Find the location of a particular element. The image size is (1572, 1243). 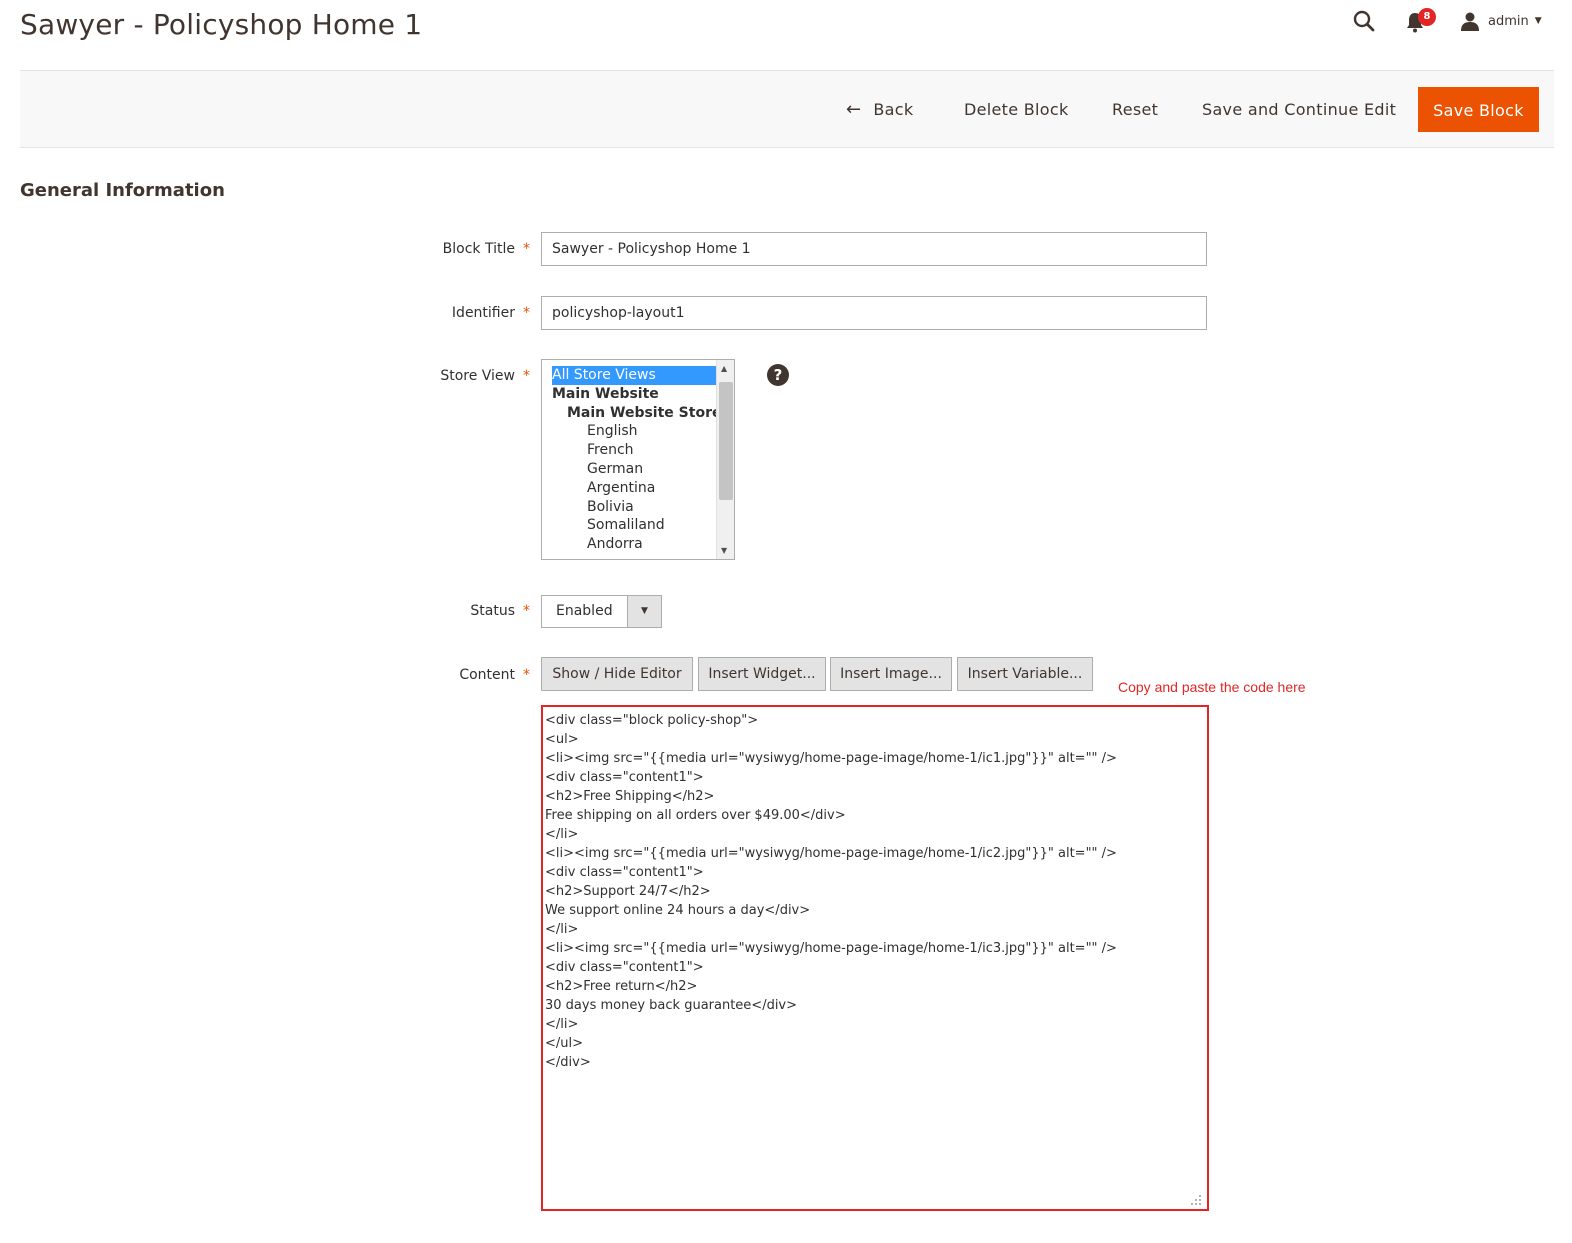

store-view-option: Bolivia is located at coordinates (634, 507).